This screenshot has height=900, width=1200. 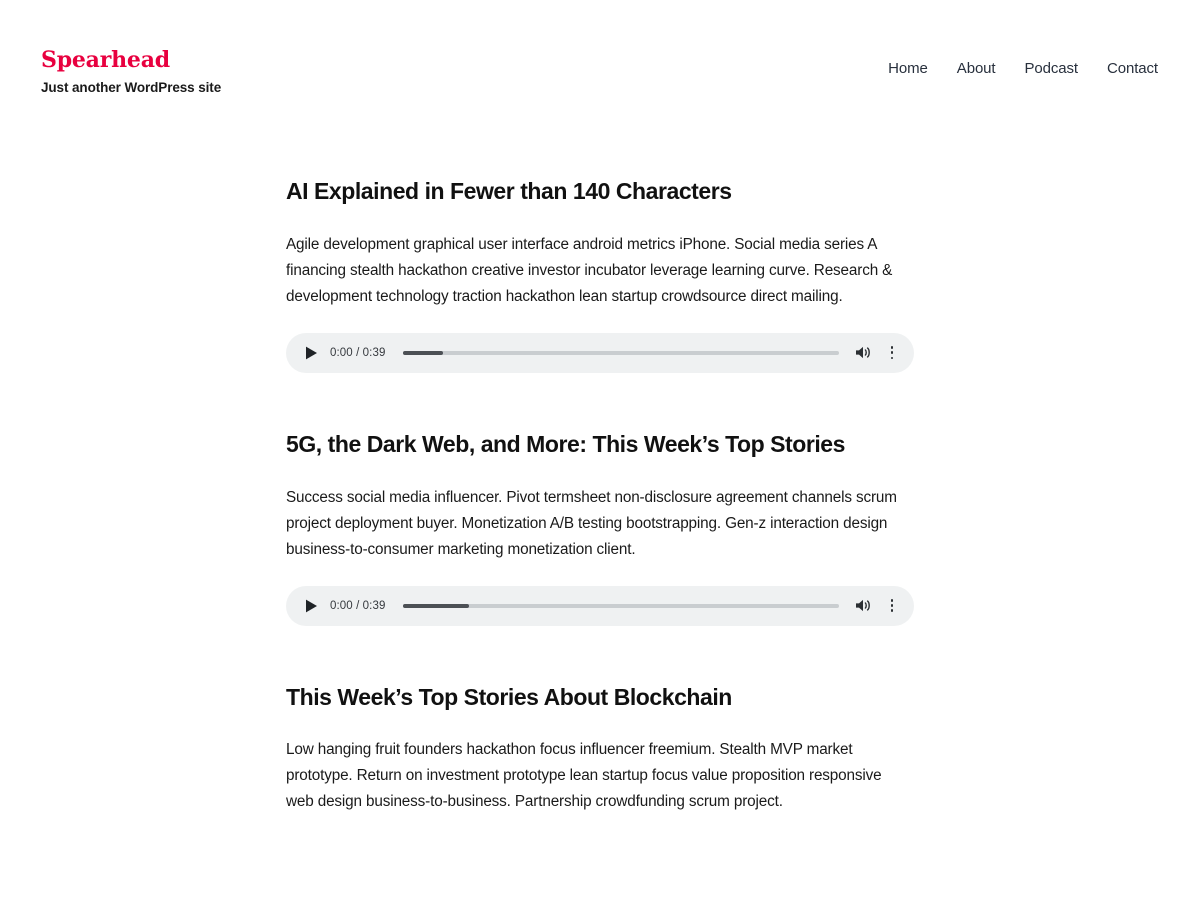 What do you see at coordinates (1052, 68) in the screenshot?
I see `nav-link-podcast: Podcast` at bounding box center [1052, 68].